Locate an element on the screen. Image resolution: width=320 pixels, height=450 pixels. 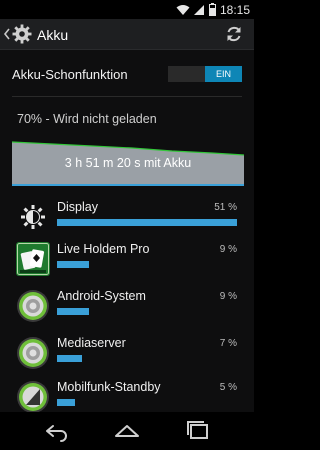
battery-saver-row: Akku-Schonfunktion EIN is located at coordinates (127, 75).